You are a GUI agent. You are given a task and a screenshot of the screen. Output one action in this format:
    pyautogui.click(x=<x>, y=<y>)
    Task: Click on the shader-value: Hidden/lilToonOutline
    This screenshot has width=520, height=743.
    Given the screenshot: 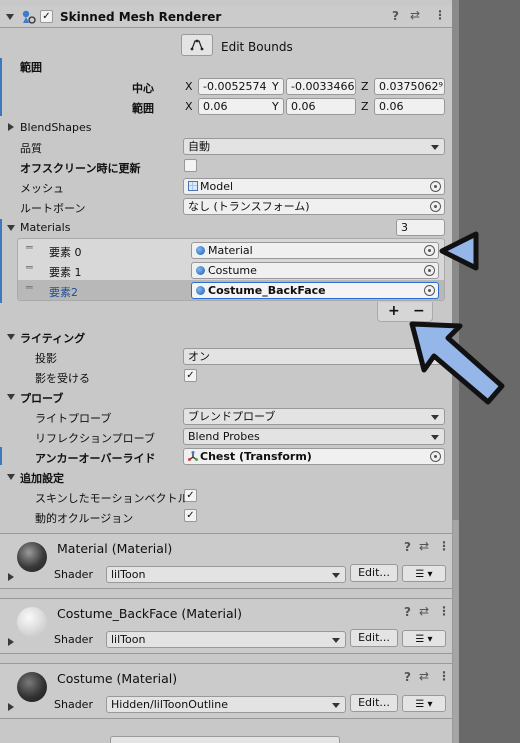 What is the action you would take?
    pyautogui.click(x=169, y=704)
    